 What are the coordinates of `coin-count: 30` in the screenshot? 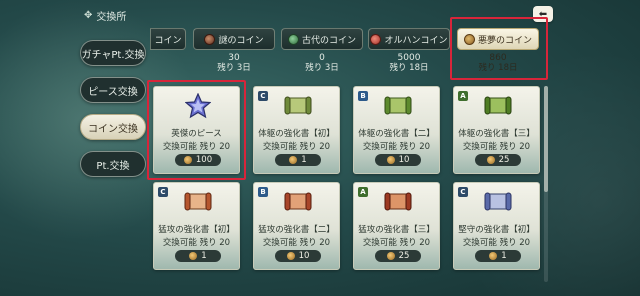 It's located at (234, 58).